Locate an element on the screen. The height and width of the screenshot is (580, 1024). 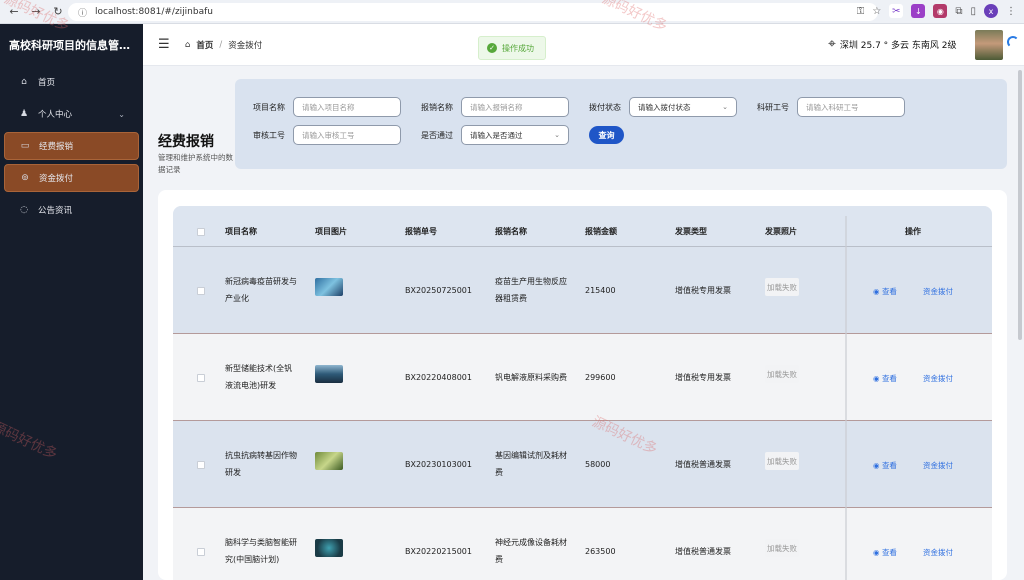
address-bar: ⓘ localhost:8081/#/zijinbafu is located at coordinates (473, 12).